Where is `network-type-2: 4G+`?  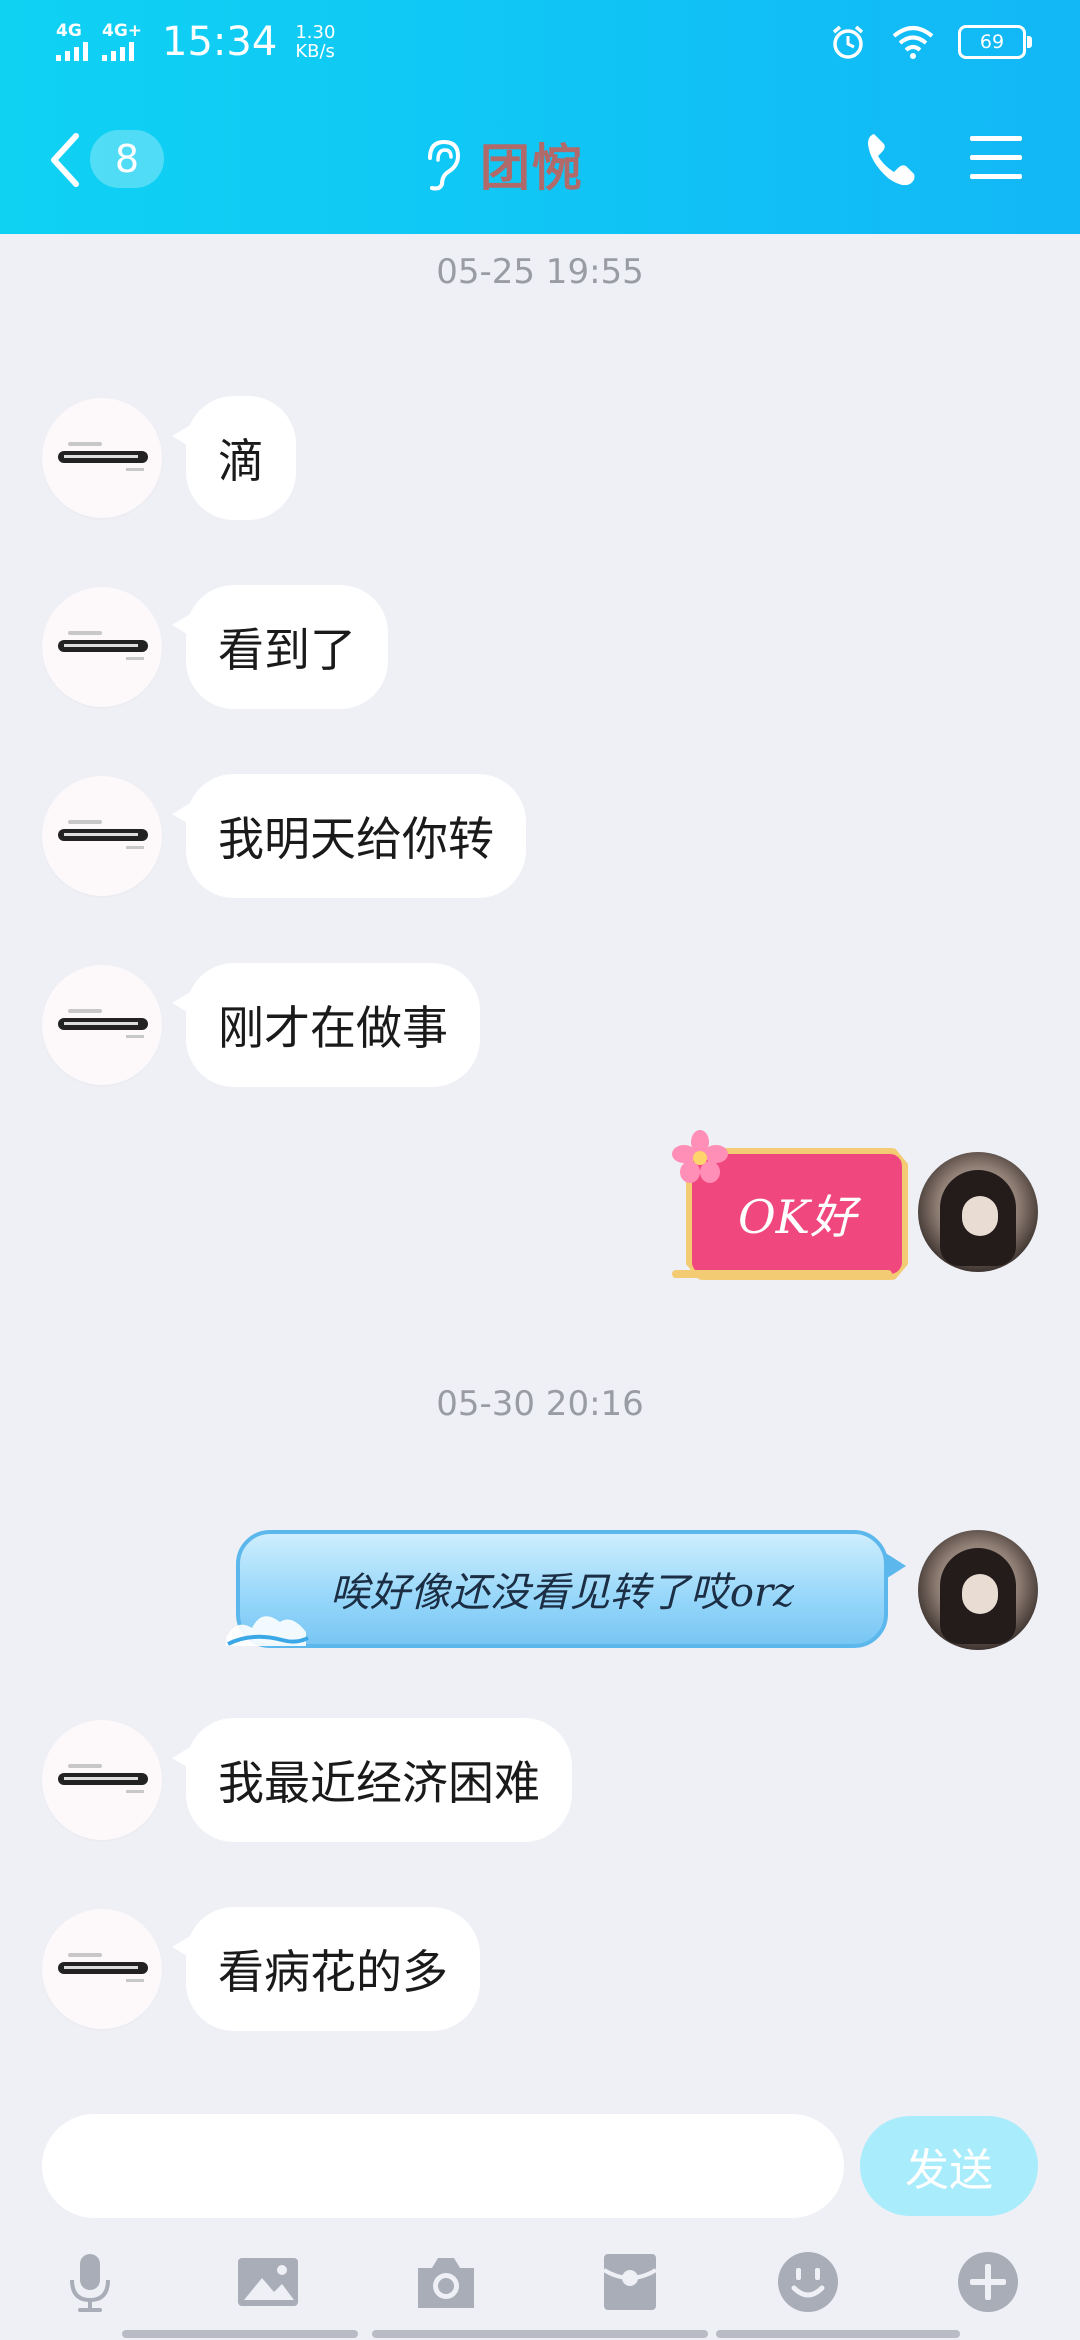 network-type-2: 4G+ is located at coordinates (122, 31).